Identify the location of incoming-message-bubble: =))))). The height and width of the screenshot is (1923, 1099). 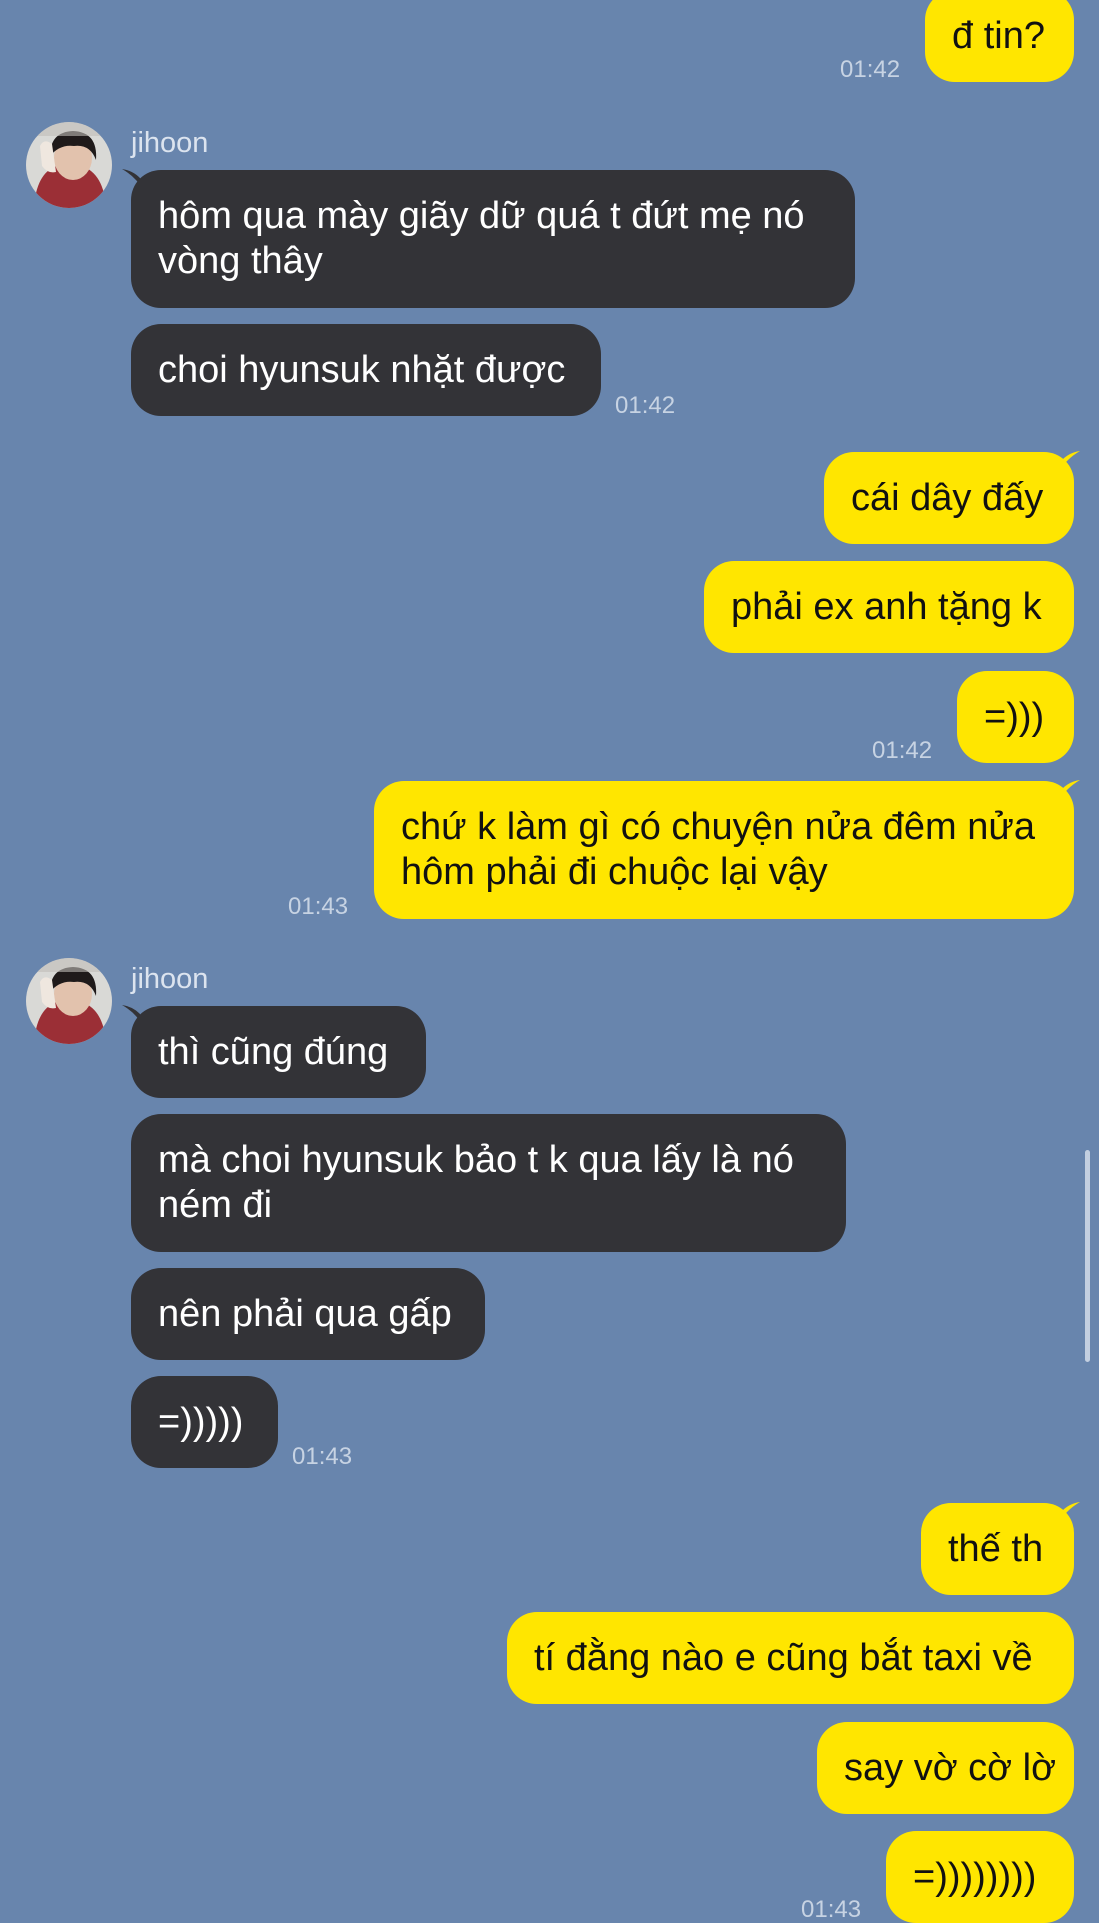
(204, 1422).